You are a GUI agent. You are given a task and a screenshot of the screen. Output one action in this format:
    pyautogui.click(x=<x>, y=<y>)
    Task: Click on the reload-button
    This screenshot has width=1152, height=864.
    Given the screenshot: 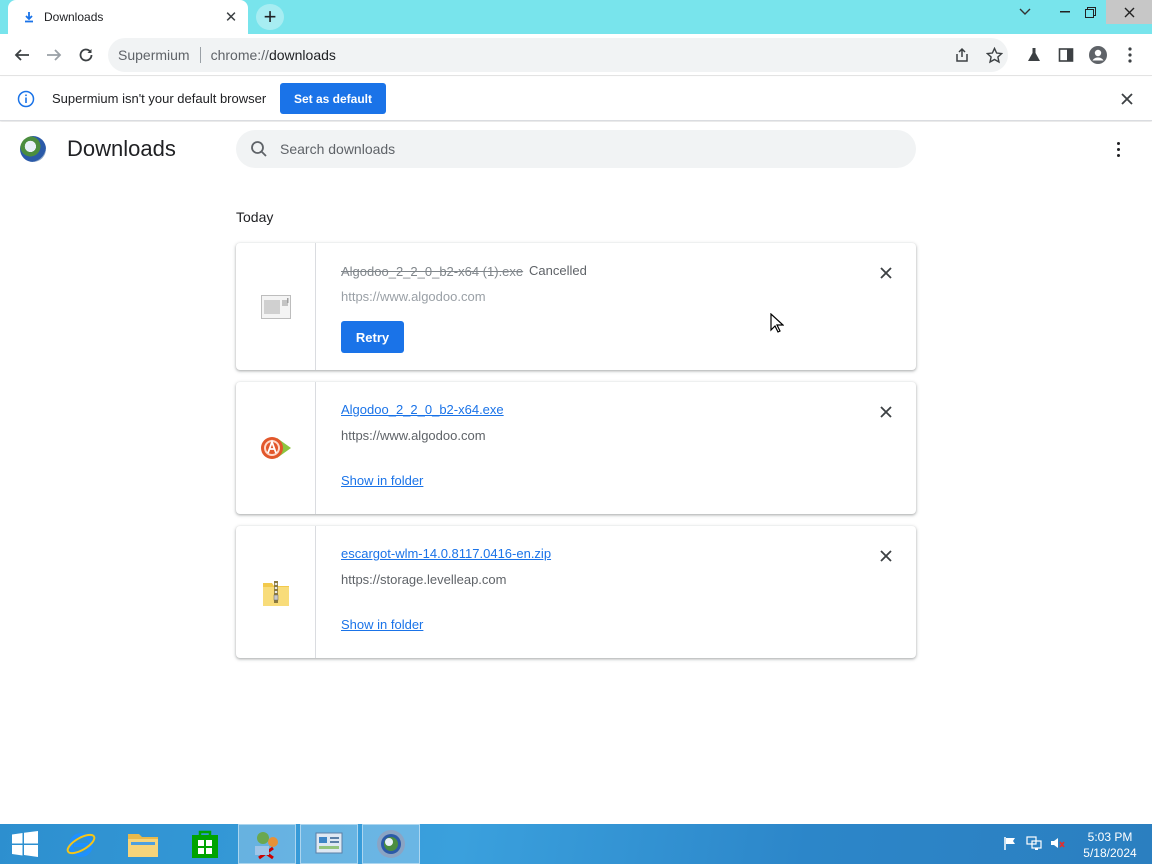 What is the action you would take?
    pyautogui.click(x=86, y=55)
    